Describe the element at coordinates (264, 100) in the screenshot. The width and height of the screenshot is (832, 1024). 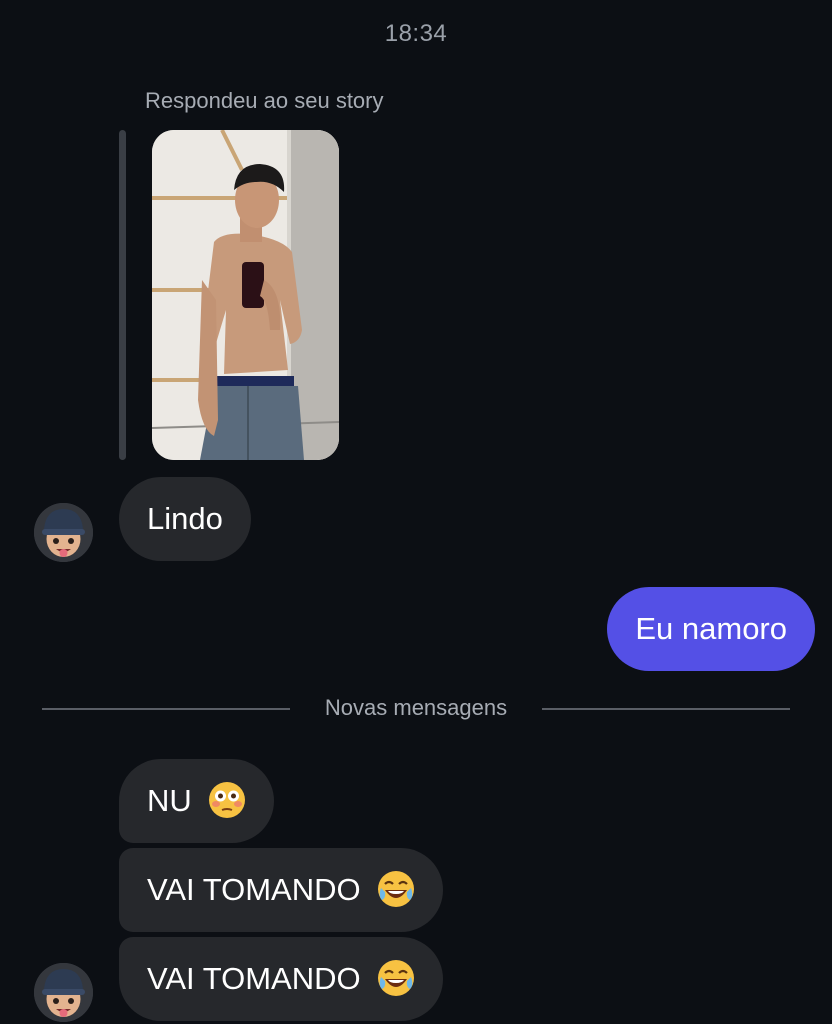
I see `story-reply-label: Respondeu ao seu story` at that location.